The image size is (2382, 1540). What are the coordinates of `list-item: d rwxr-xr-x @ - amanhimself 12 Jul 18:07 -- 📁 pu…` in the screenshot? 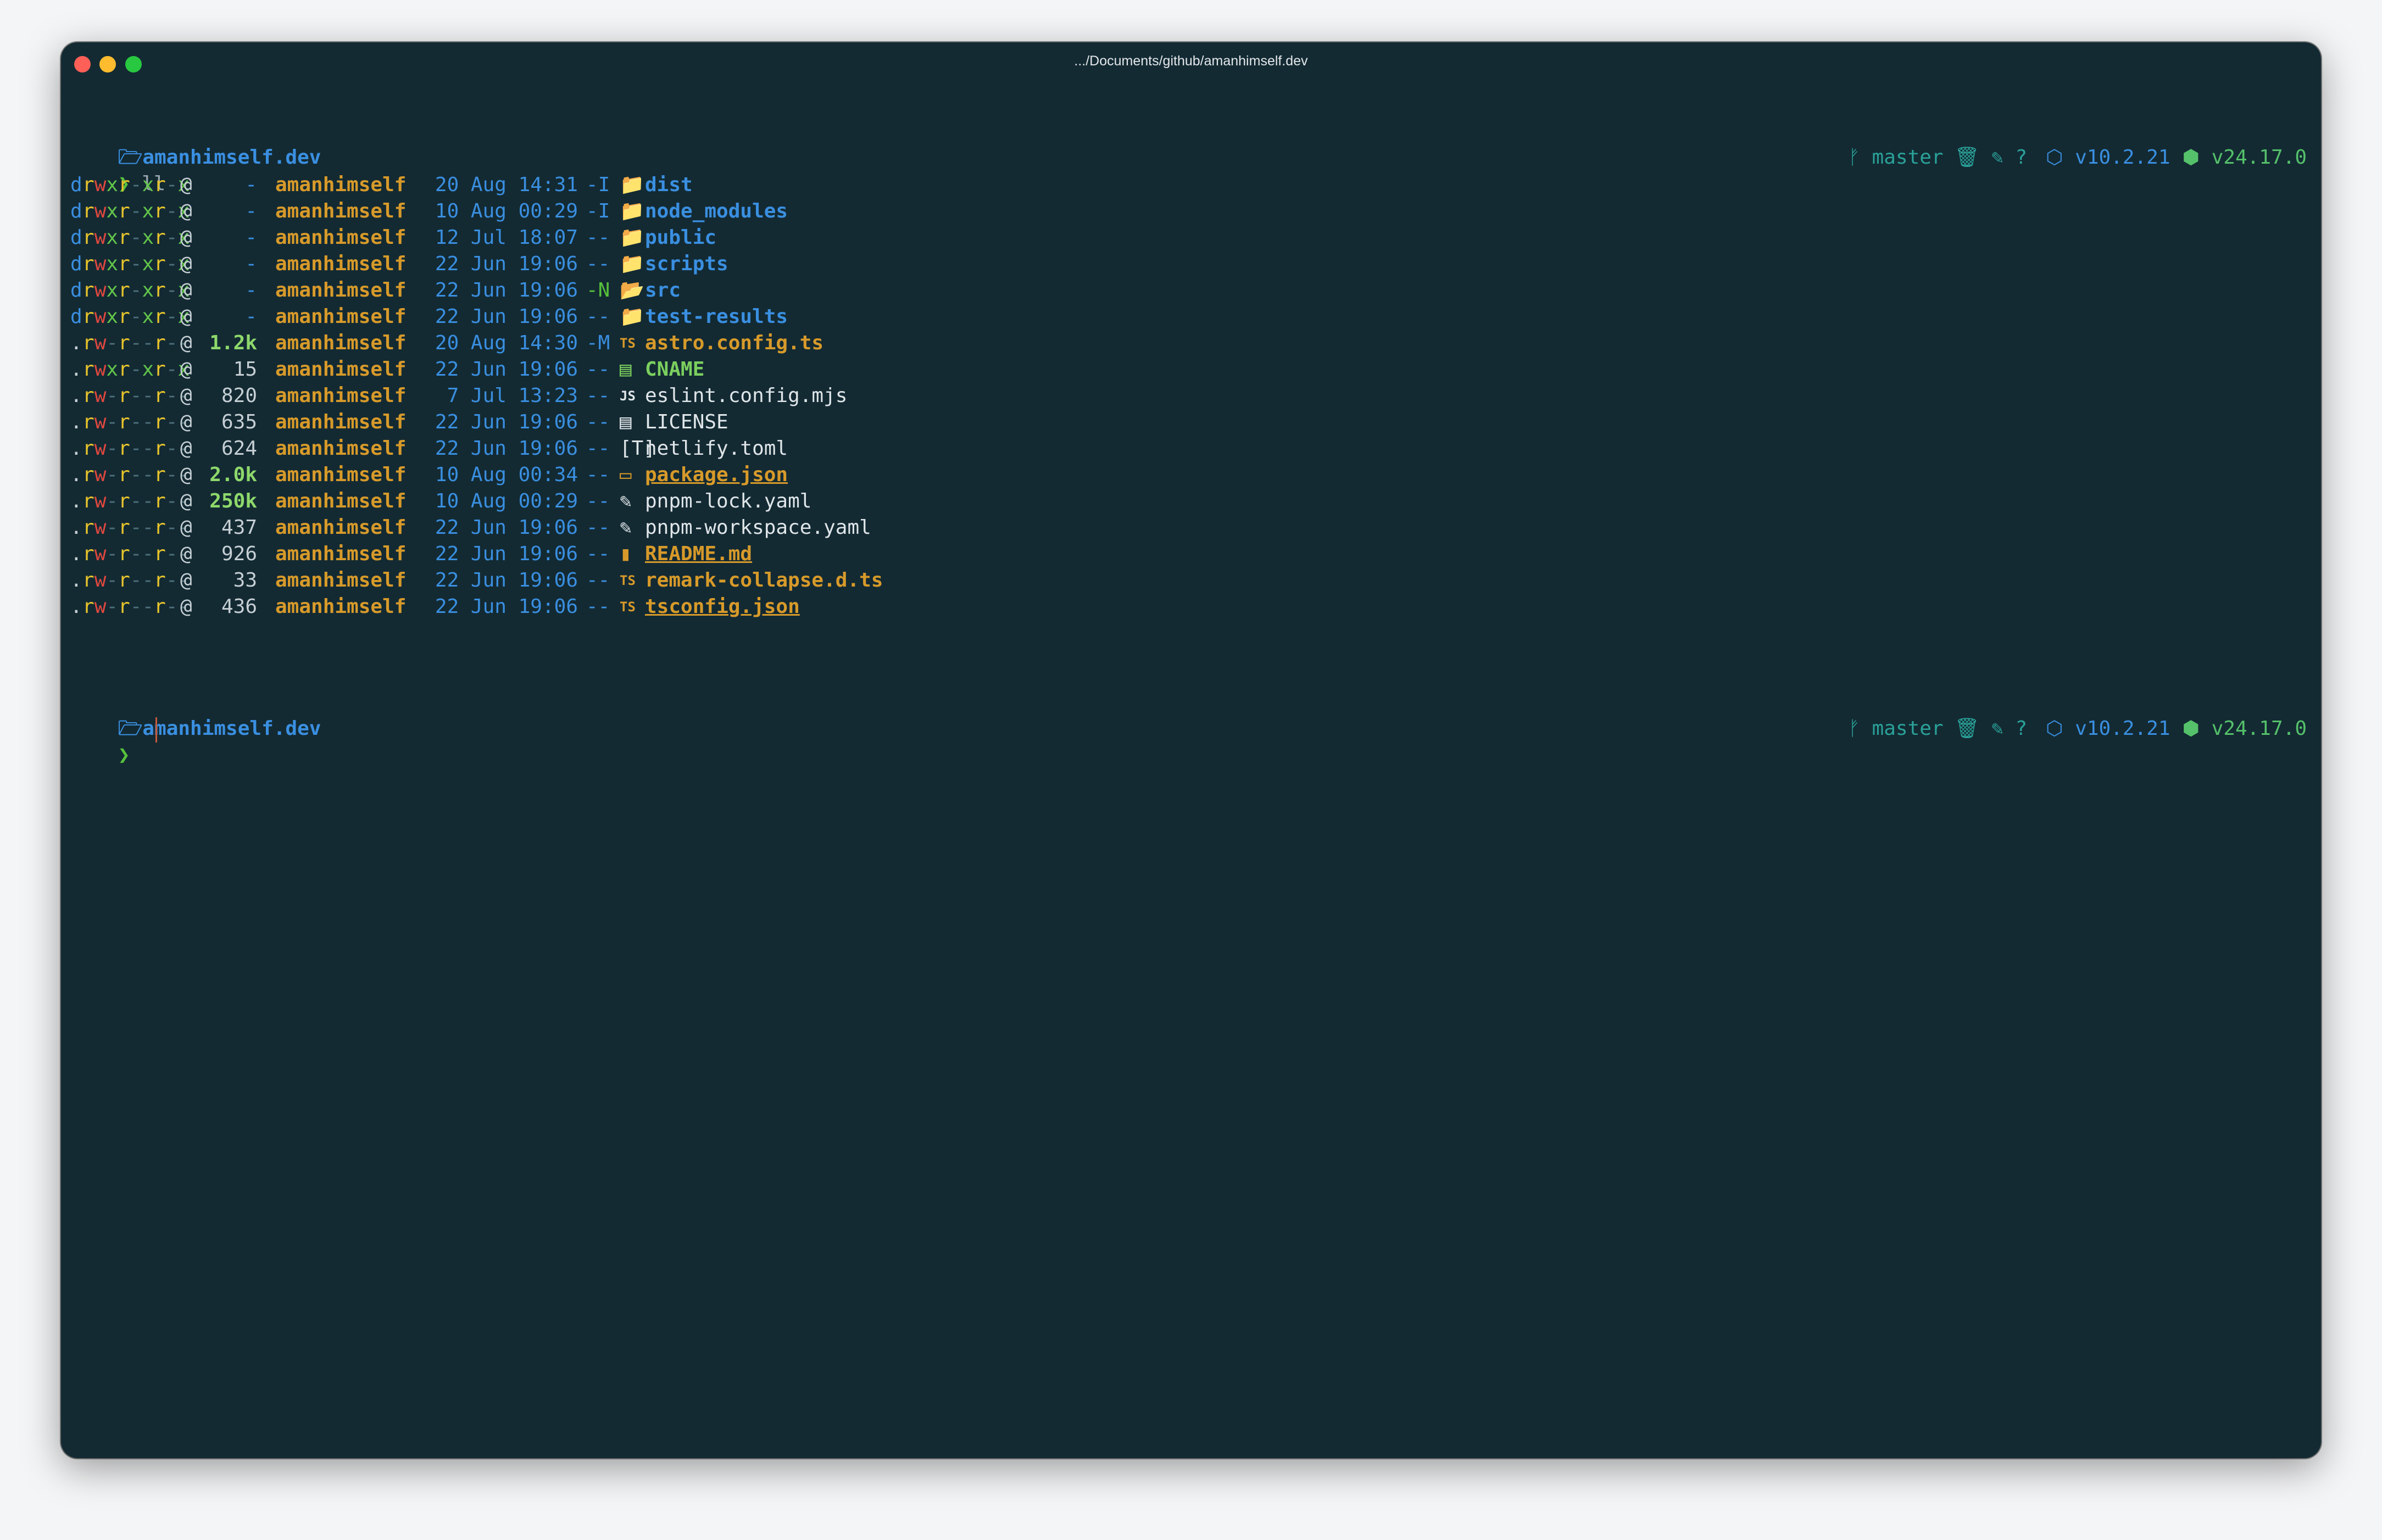 It's located at (619, 238).